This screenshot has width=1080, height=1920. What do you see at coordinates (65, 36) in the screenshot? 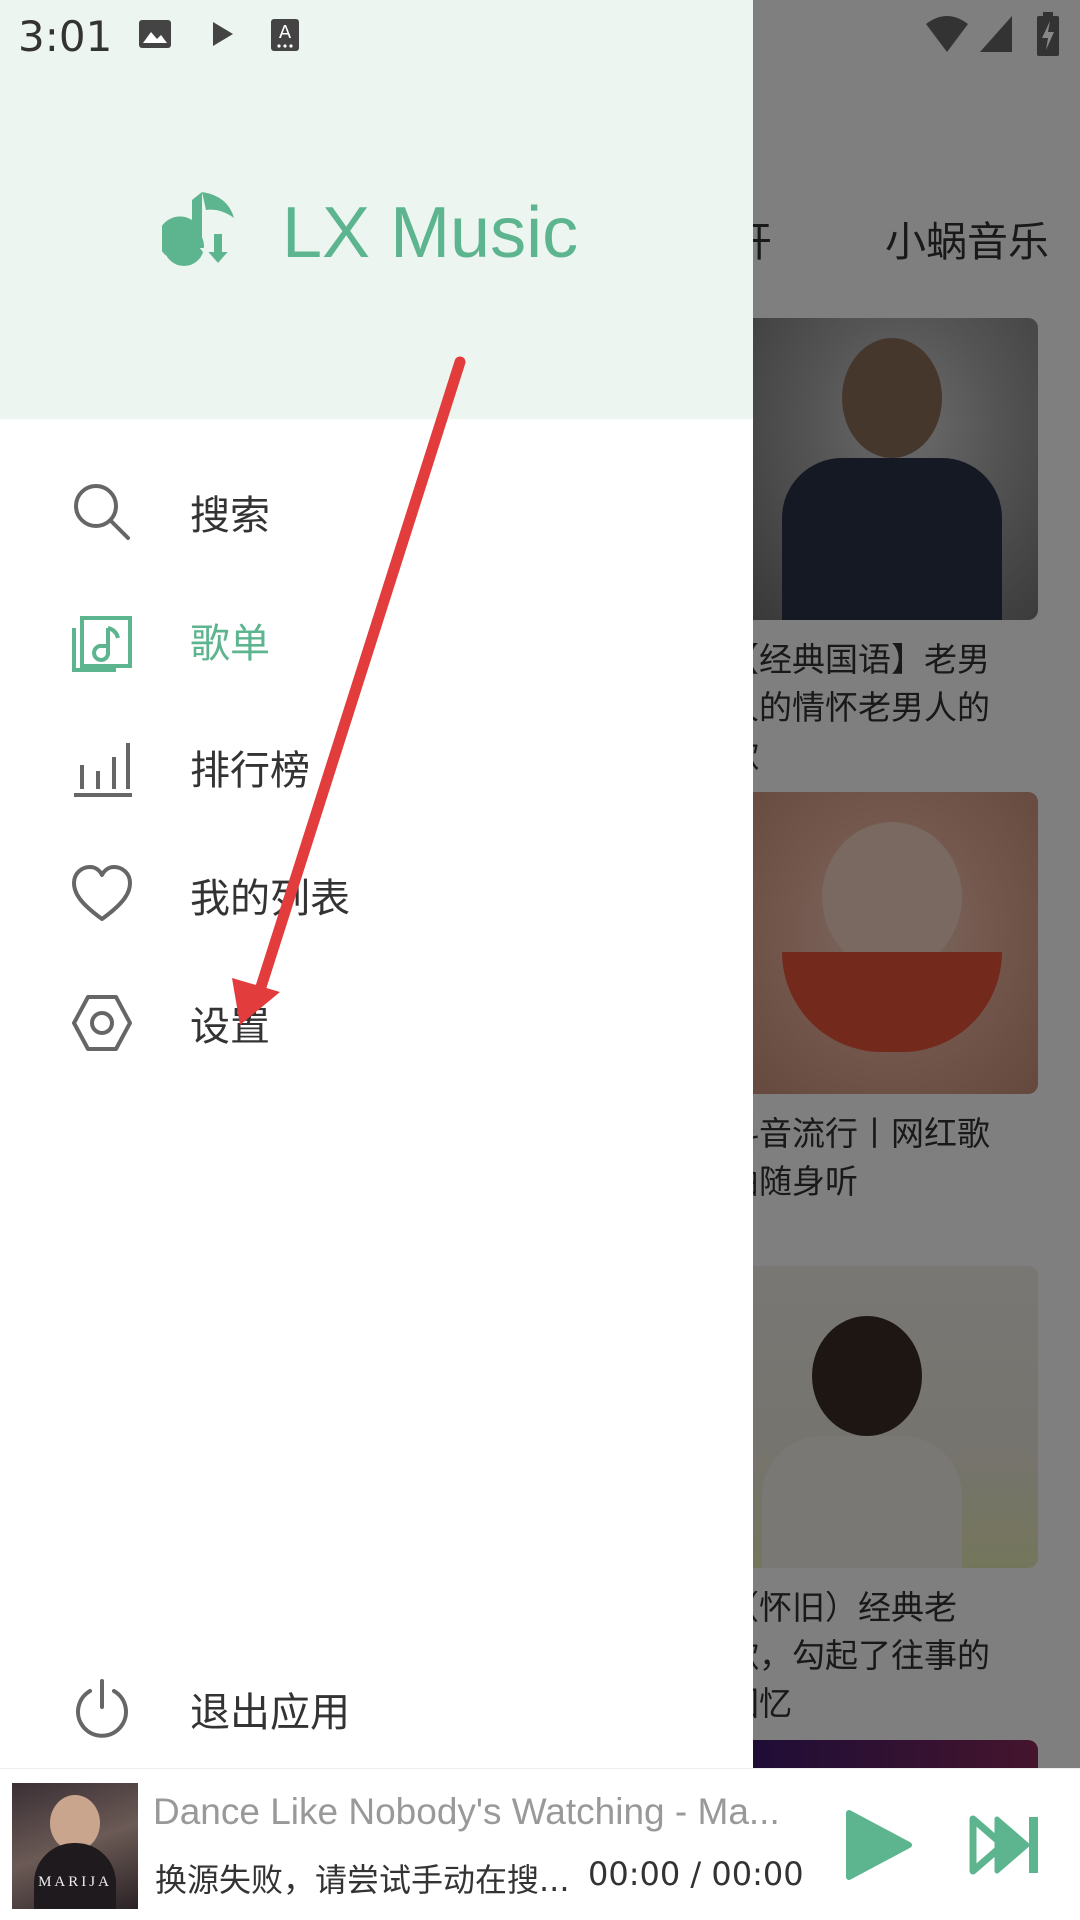
I see `status-time: 3:01` at bounding box center [65, 36].